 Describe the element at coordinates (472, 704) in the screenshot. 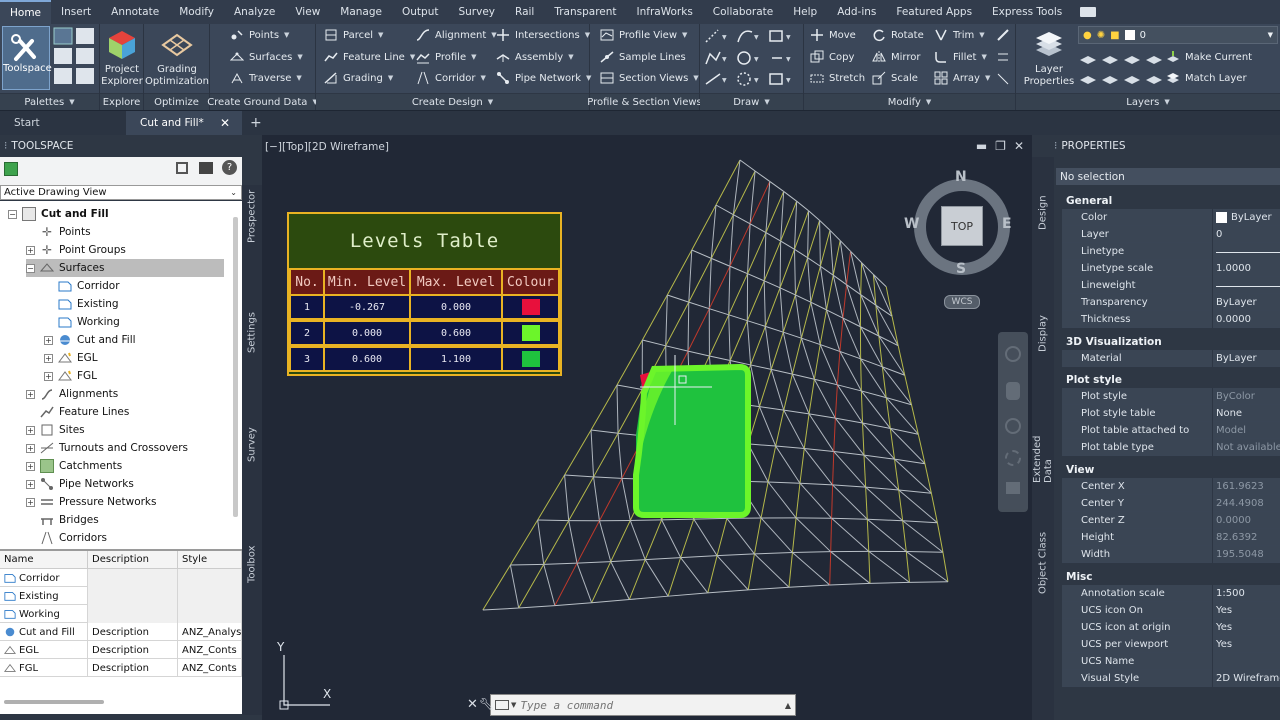

I see `close-command-icon: ✕` at that location.